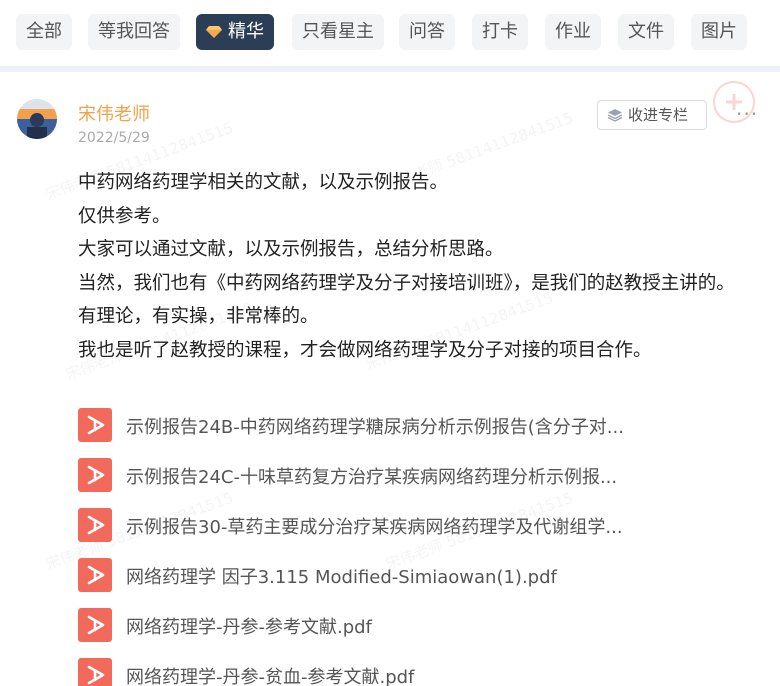  Describe the element at coordinates (341, 577) in the screenshot. I see `attachment-name: 网络药理学 因子3.115 Modified-Simiaowan(1).pdf` at that location.